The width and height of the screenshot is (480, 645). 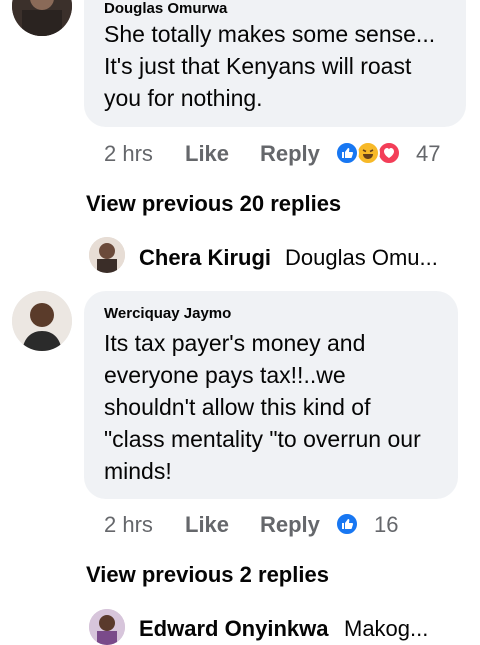 I want to click on love-icon, so click(x=389, y=153).